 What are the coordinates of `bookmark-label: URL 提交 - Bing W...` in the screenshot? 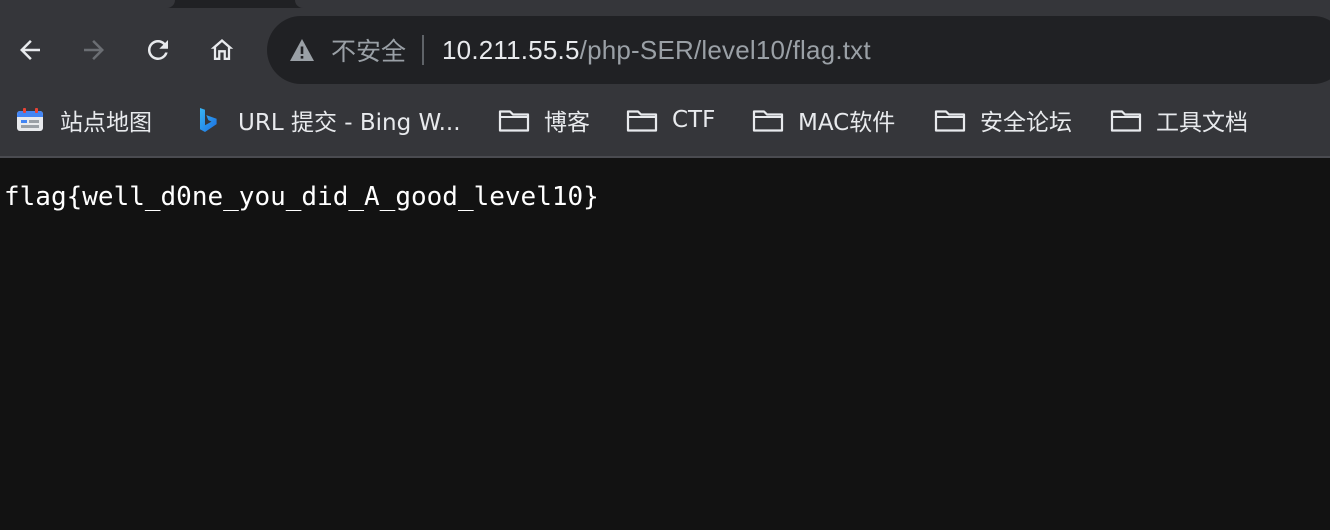 It's located at (349, 123).